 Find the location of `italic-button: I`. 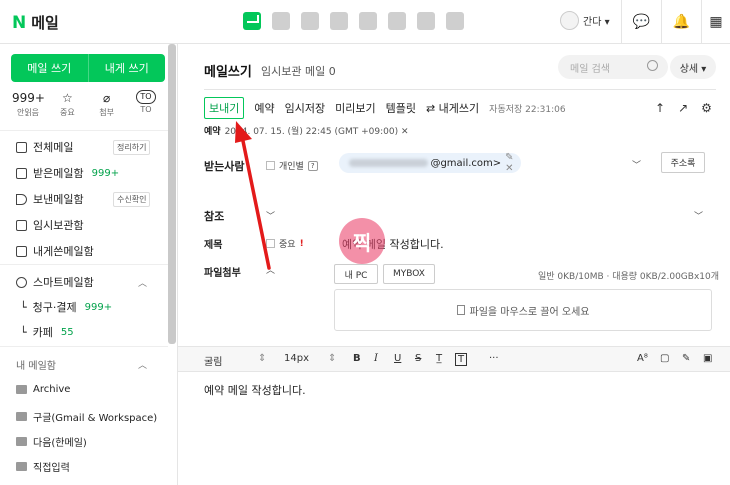

italic-button: I is located at coordinates (376, 358).